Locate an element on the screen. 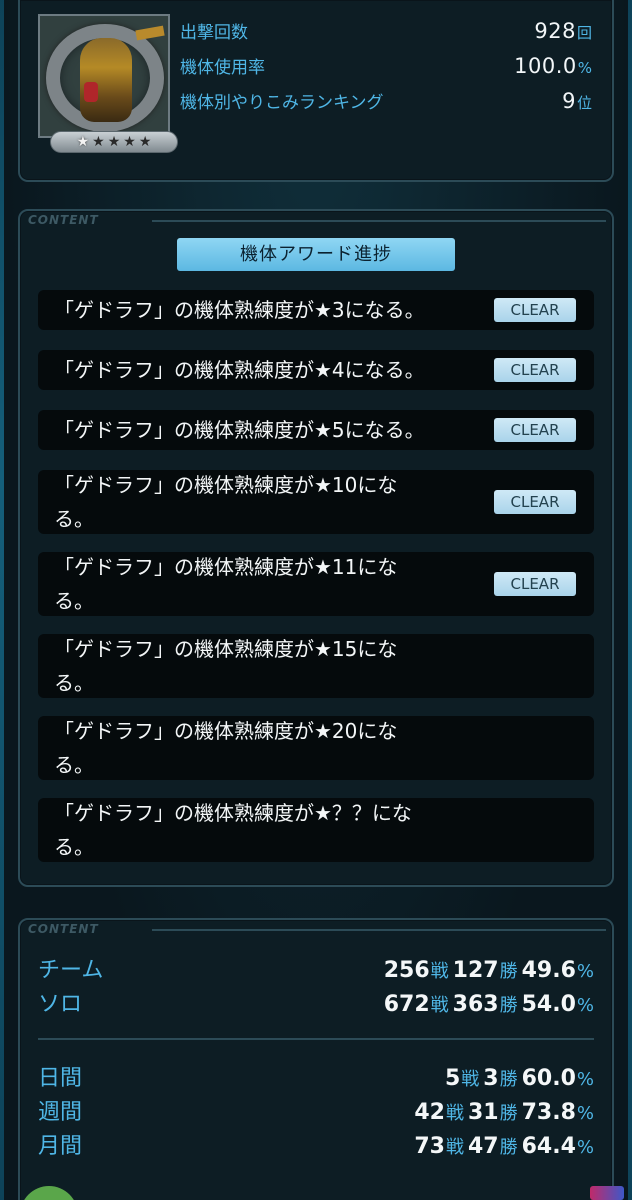 The width and height of the screenshot is (632, 1200). results-divider is located at coordinates (316, 1039).